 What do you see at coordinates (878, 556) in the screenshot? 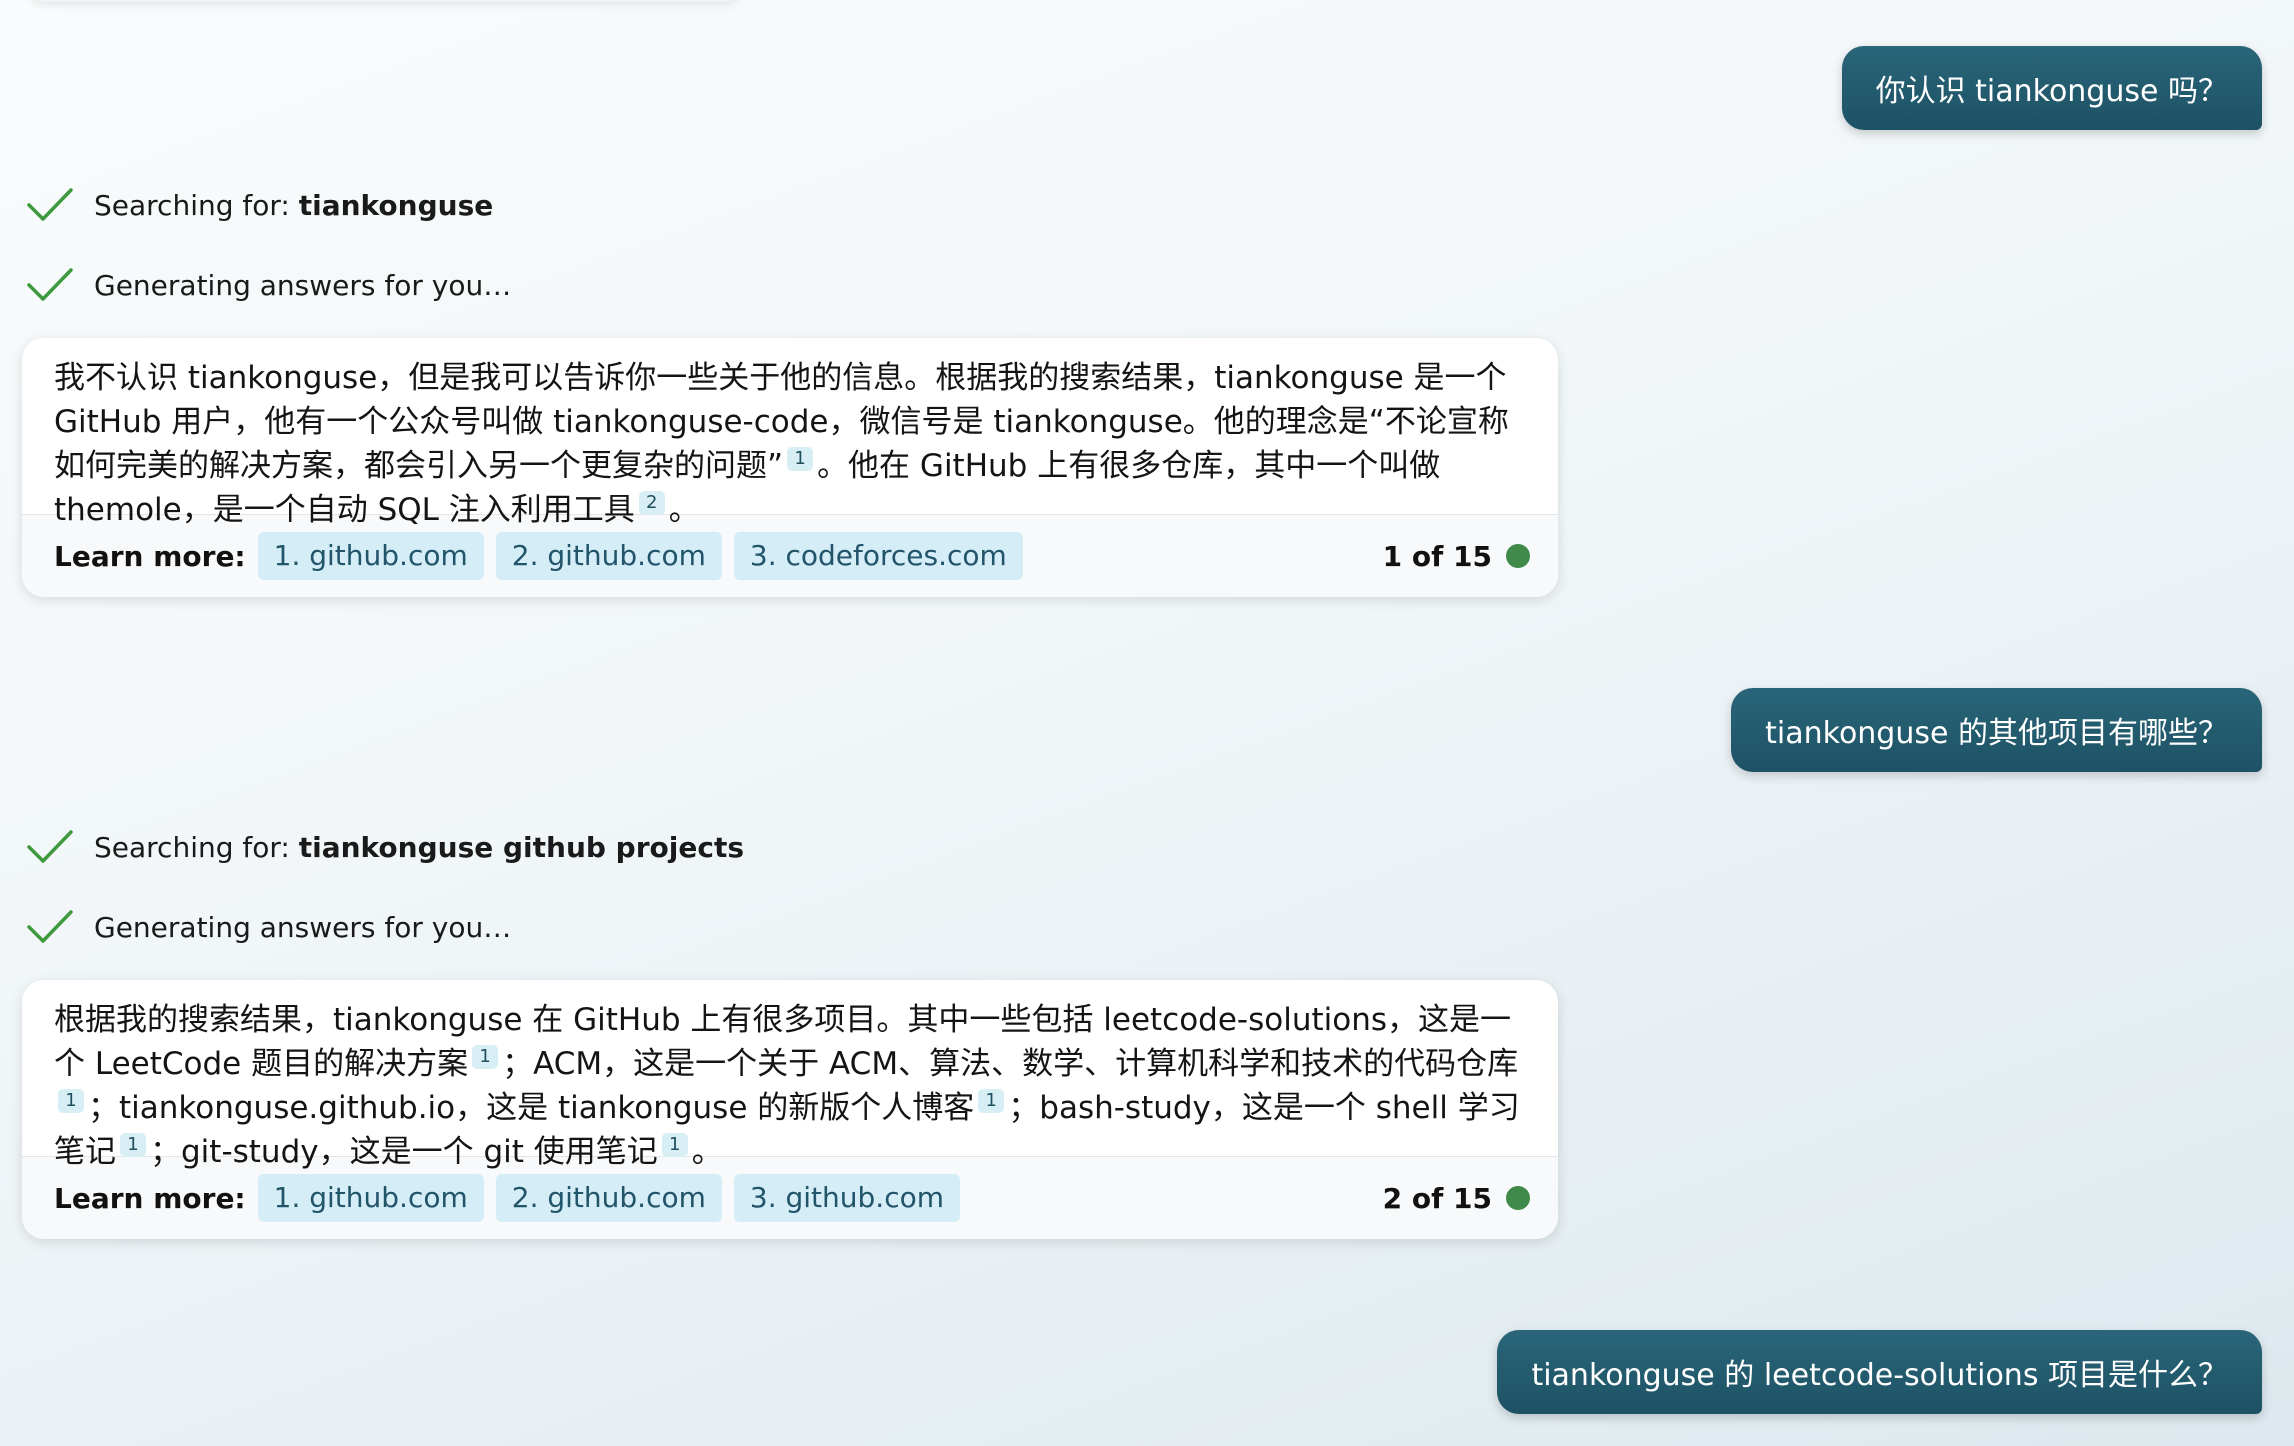
I see `source-link: 3. codeforces.com` at bounding box center [878, 556].